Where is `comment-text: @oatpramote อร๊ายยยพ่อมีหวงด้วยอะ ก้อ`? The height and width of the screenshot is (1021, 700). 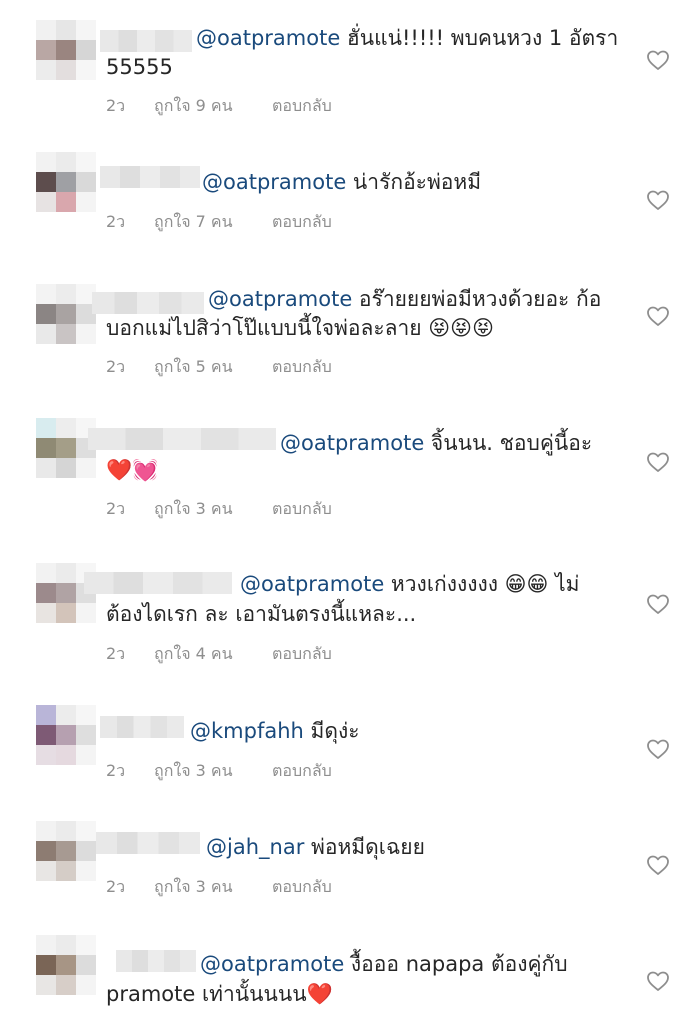
comment-text: @oatpramote อร๊ายยยพ่อมีหวงด้วยอะ ก้อ is located at coordinates (404, 299).